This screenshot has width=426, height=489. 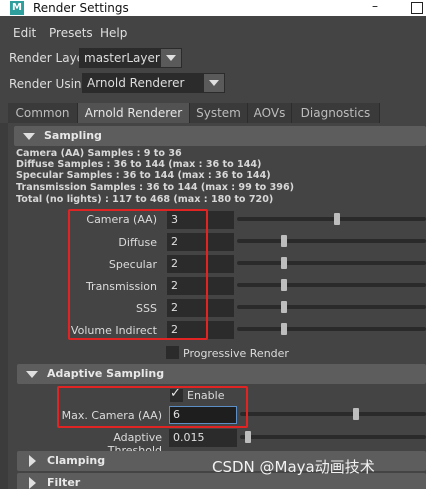 I want to click on sss-slider-handle, so click(x=284, y=307).